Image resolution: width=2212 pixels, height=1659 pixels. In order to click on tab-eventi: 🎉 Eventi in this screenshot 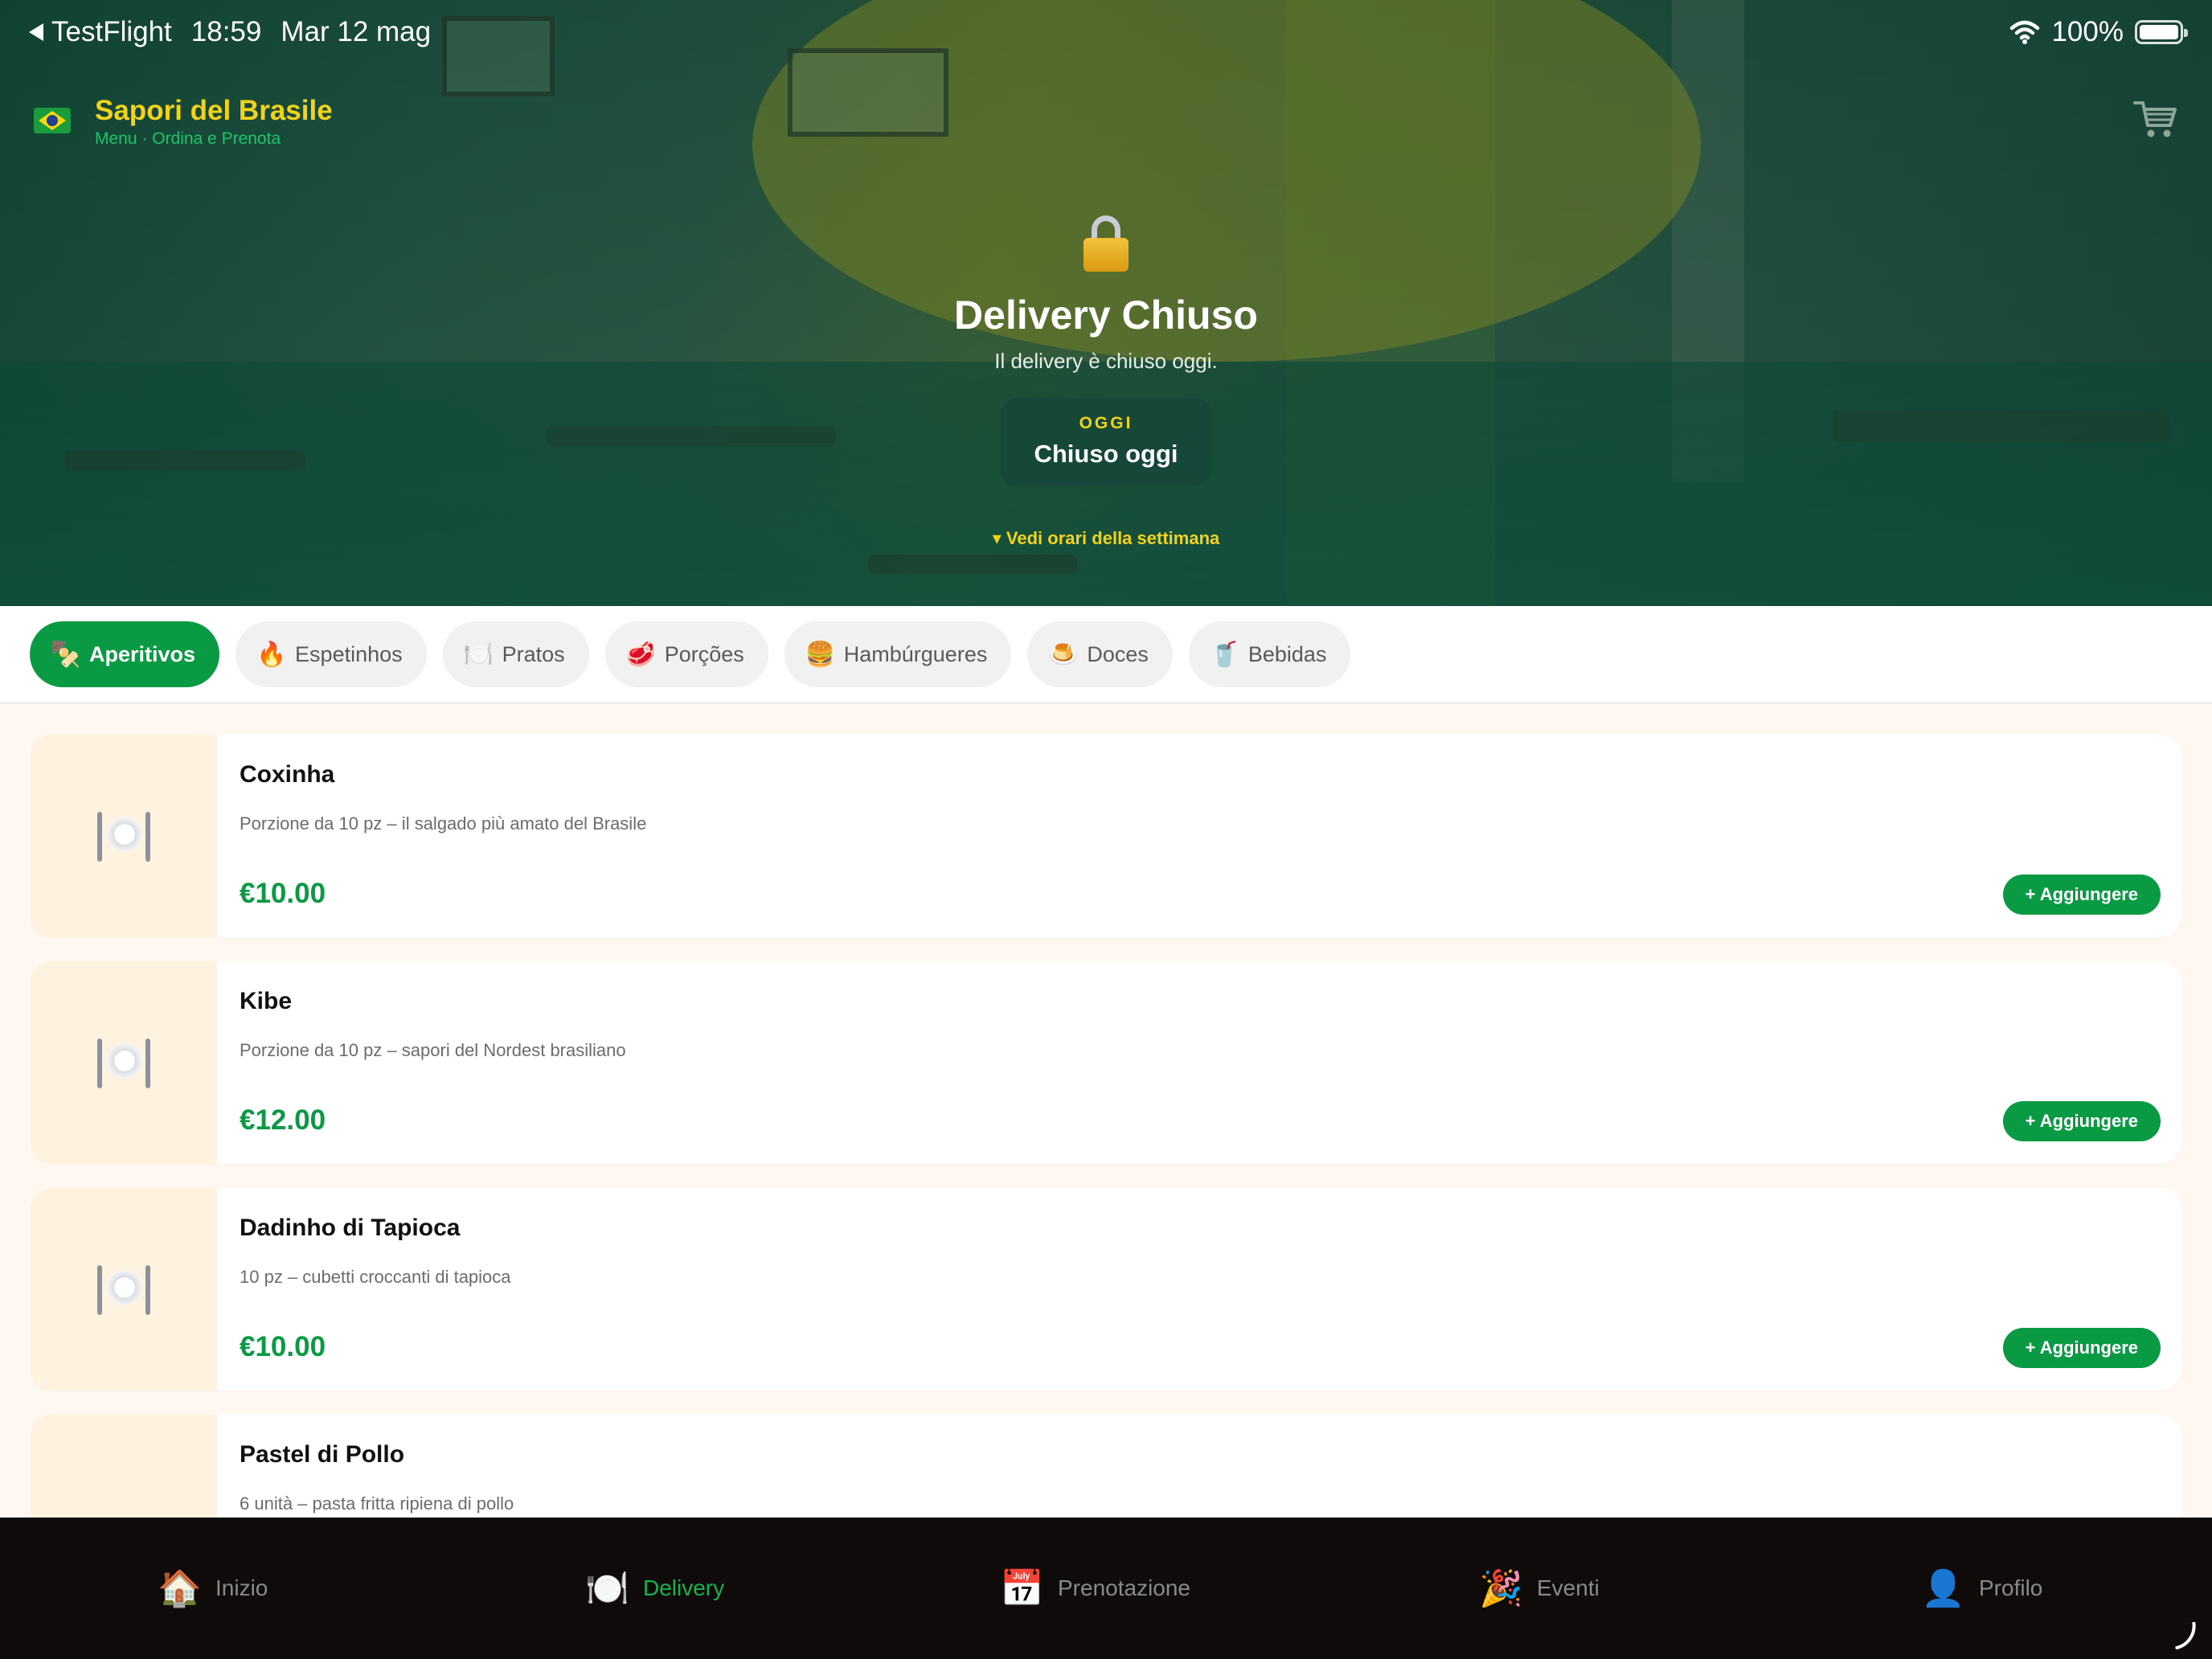, I will do `click(1539, 1588)`.